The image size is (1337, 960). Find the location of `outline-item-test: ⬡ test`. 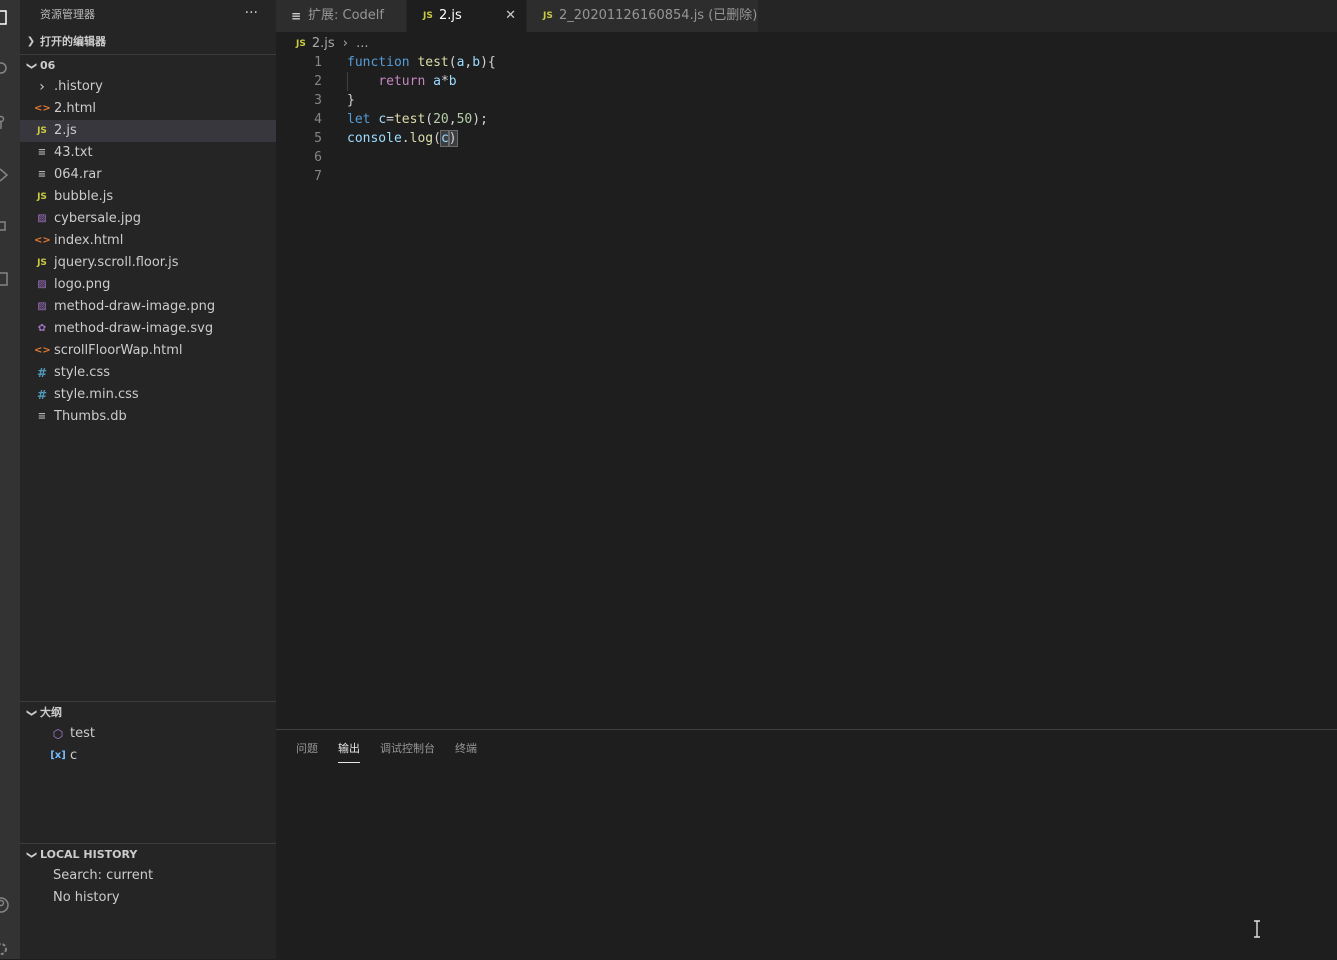

outline-item-test: ⬡ test is located at coordinates (148, 734).